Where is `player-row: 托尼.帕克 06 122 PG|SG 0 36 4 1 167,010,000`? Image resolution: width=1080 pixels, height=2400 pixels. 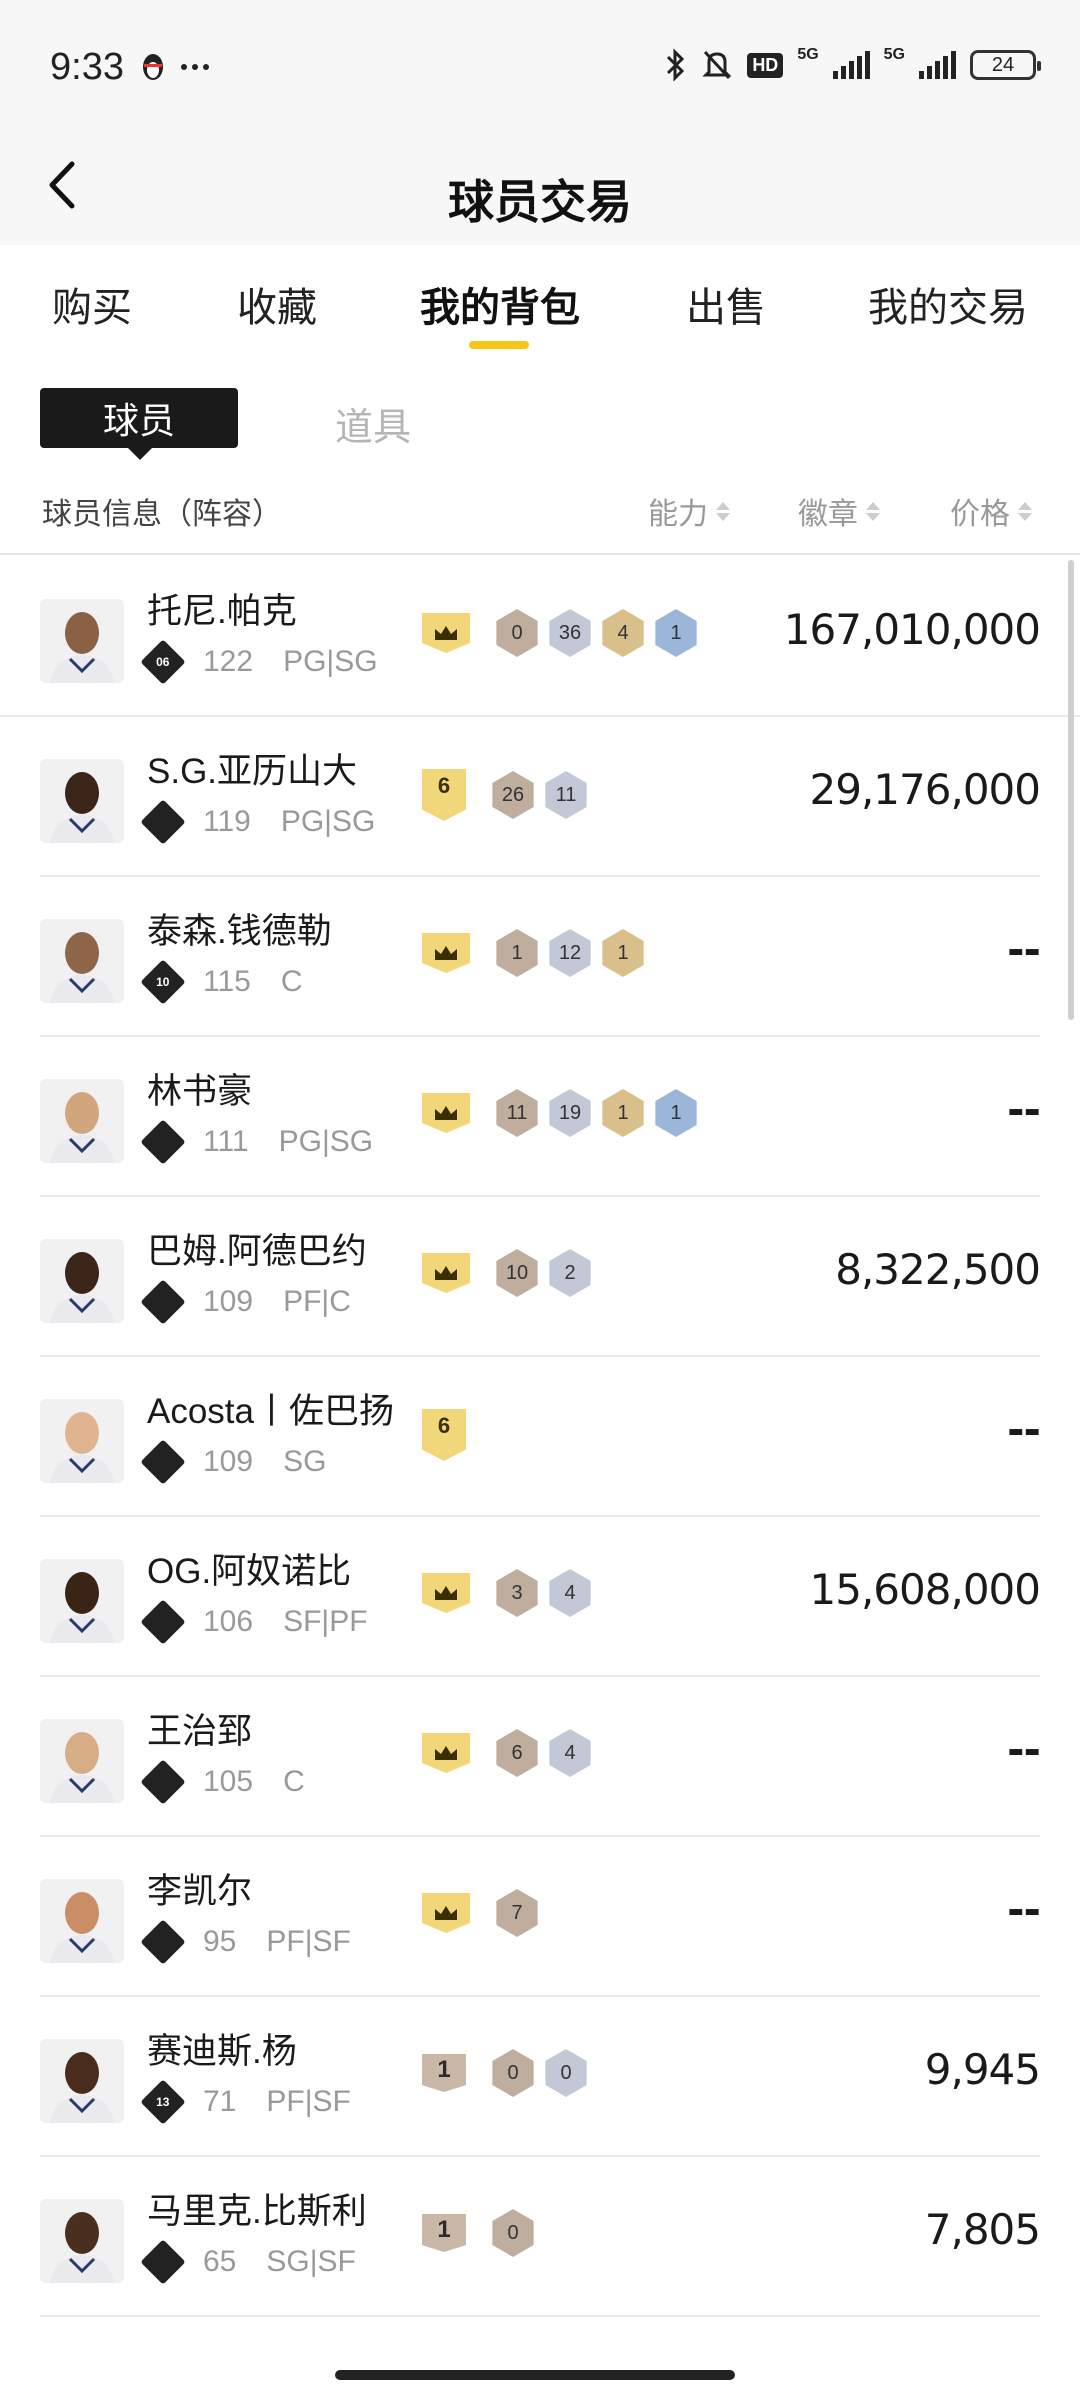 player-row: 托尼.帕克 06 122 PG|SG 0 36 4 1 167,010,000 is located at coordinates (540, 637).